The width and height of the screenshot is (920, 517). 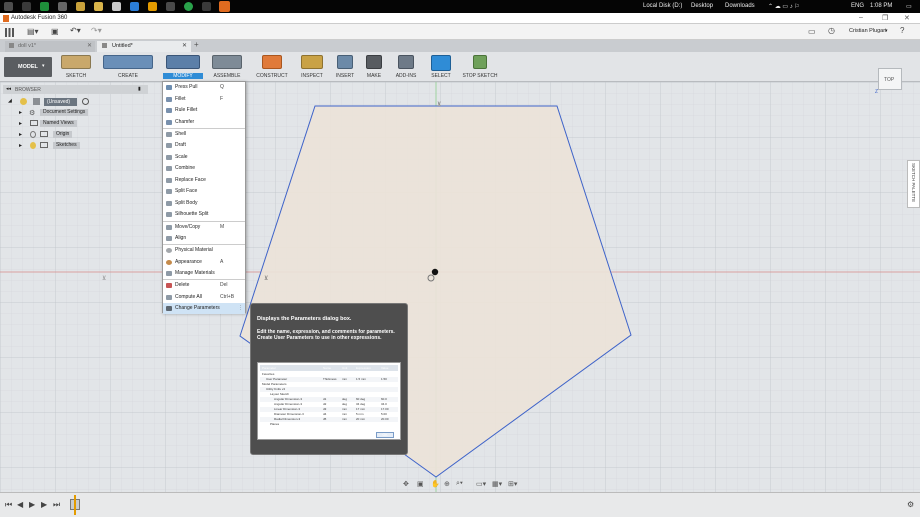 What do you see at coordinates (420, 484) in the screenshot?
I see `look-at-icon: ▣` at bounding box center [420, 484].